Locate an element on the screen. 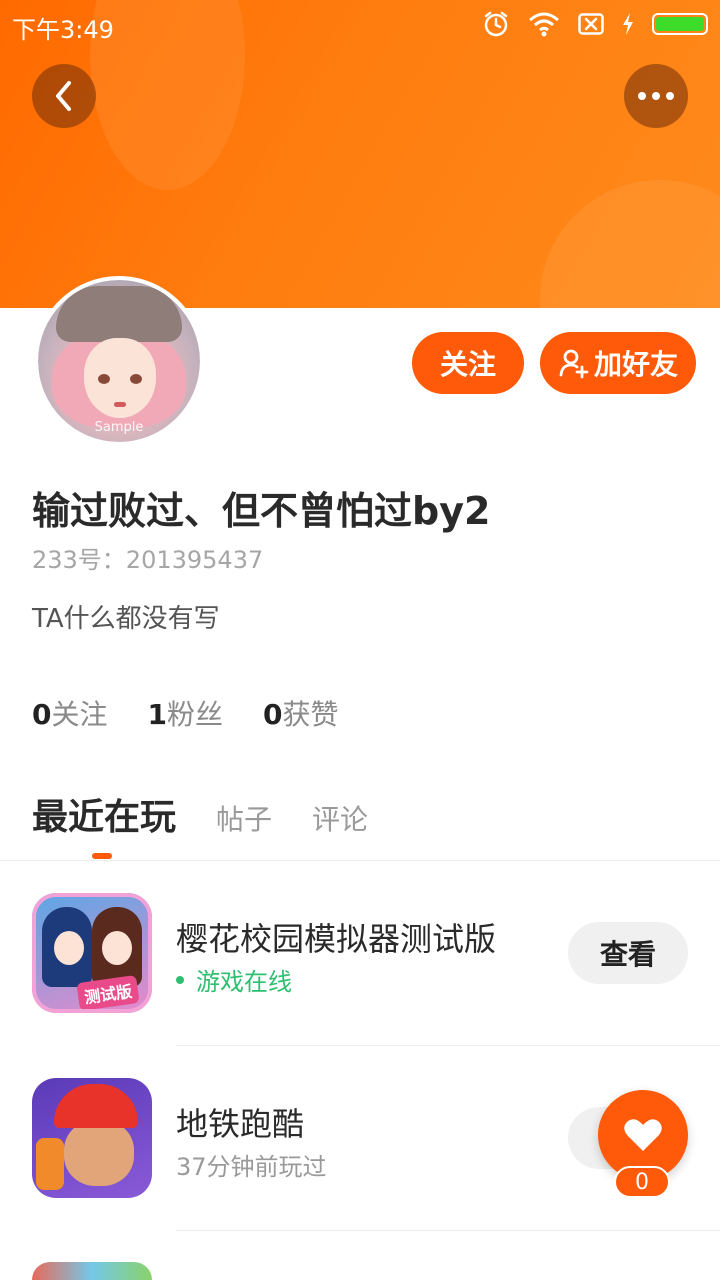 This screenshot has width=720, height=1280. game-status: 37分钟前玩过 is located at coordinates (251, 1167).